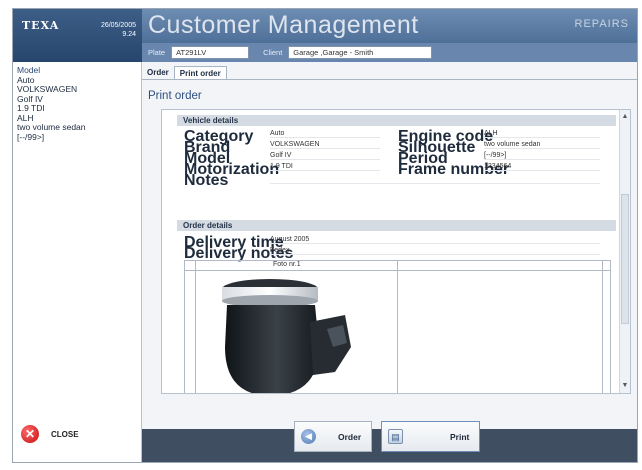 This screenshot has height=470, width=642. Describe the element at coordinates (325, 167) in the screenshot. I see `motorization-value: 1.9 TDI` at that location.